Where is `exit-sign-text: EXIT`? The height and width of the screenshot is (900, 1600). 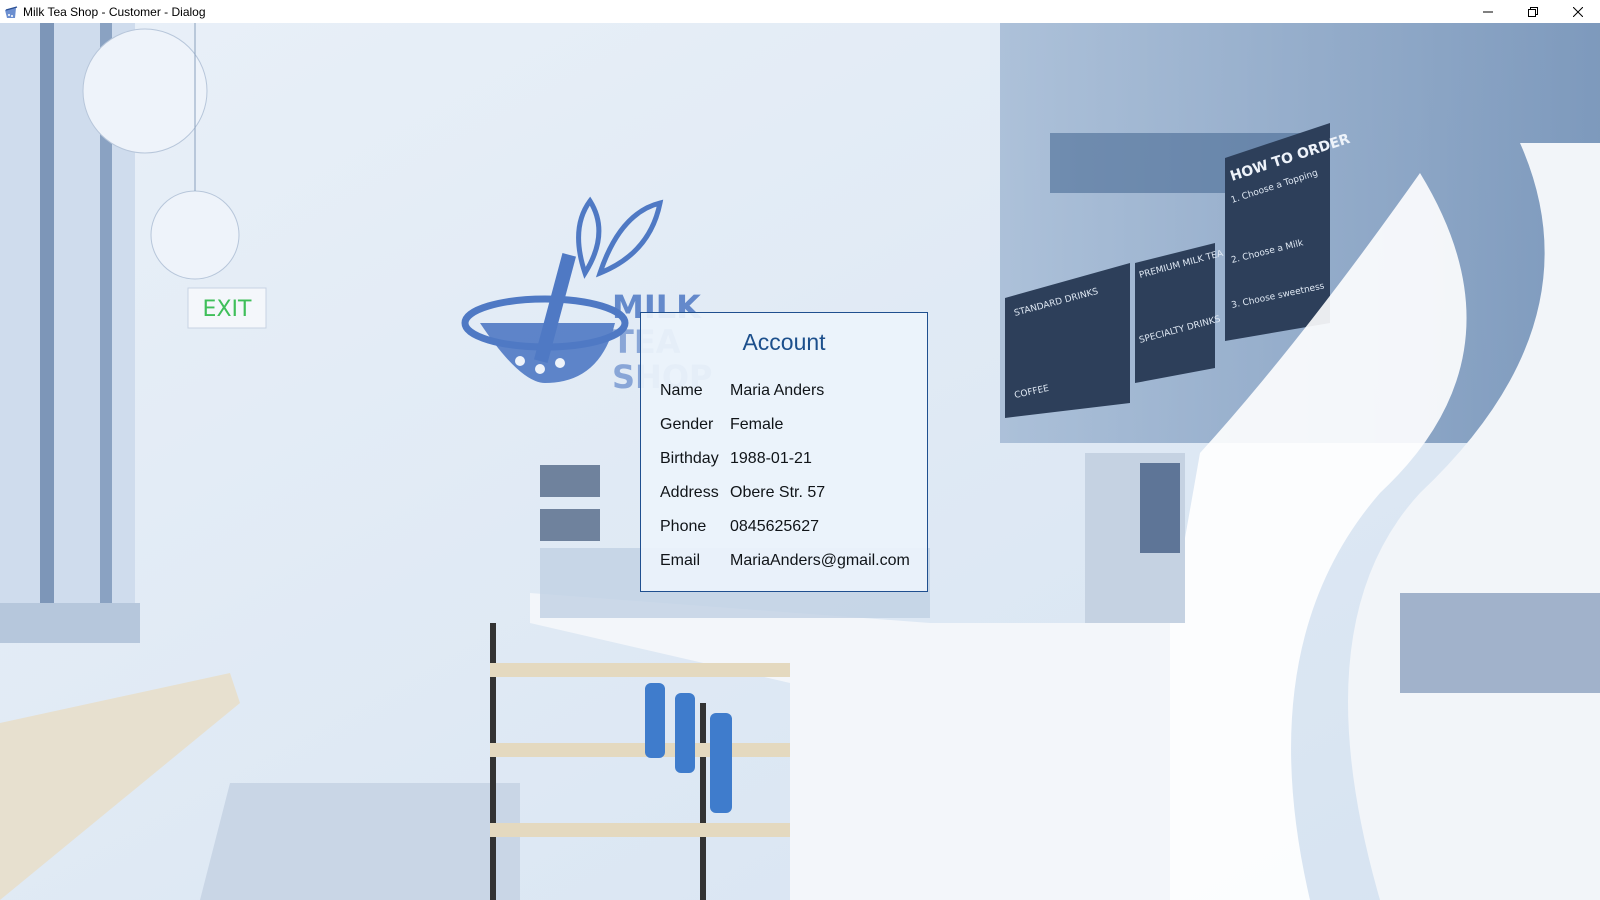 exit-sign-text: EXIT is located at coordinates (227, 309).